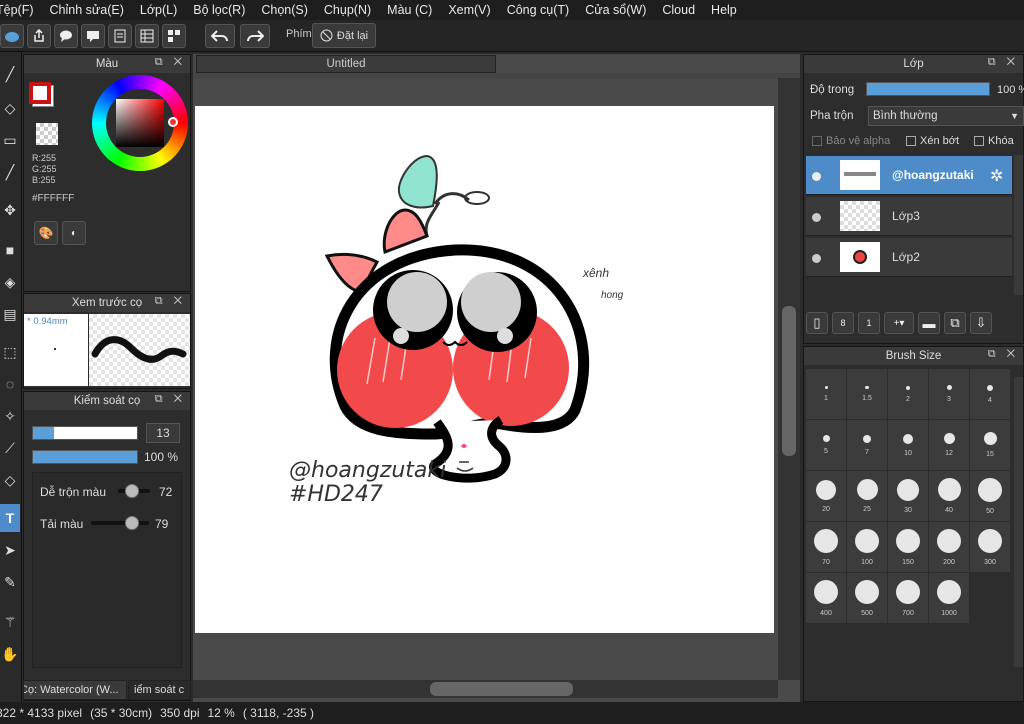  I want to click on palette-icon: 🎨, so click(46, 233).